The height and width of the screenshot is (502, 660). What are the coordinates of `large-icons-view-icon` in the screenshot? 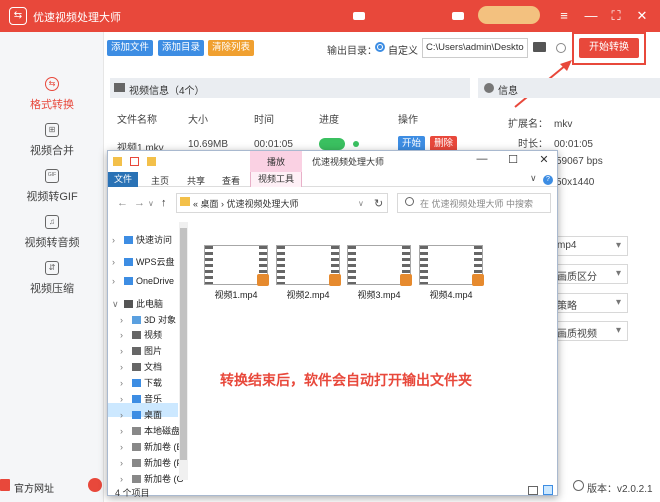 It's located at (548, 490).